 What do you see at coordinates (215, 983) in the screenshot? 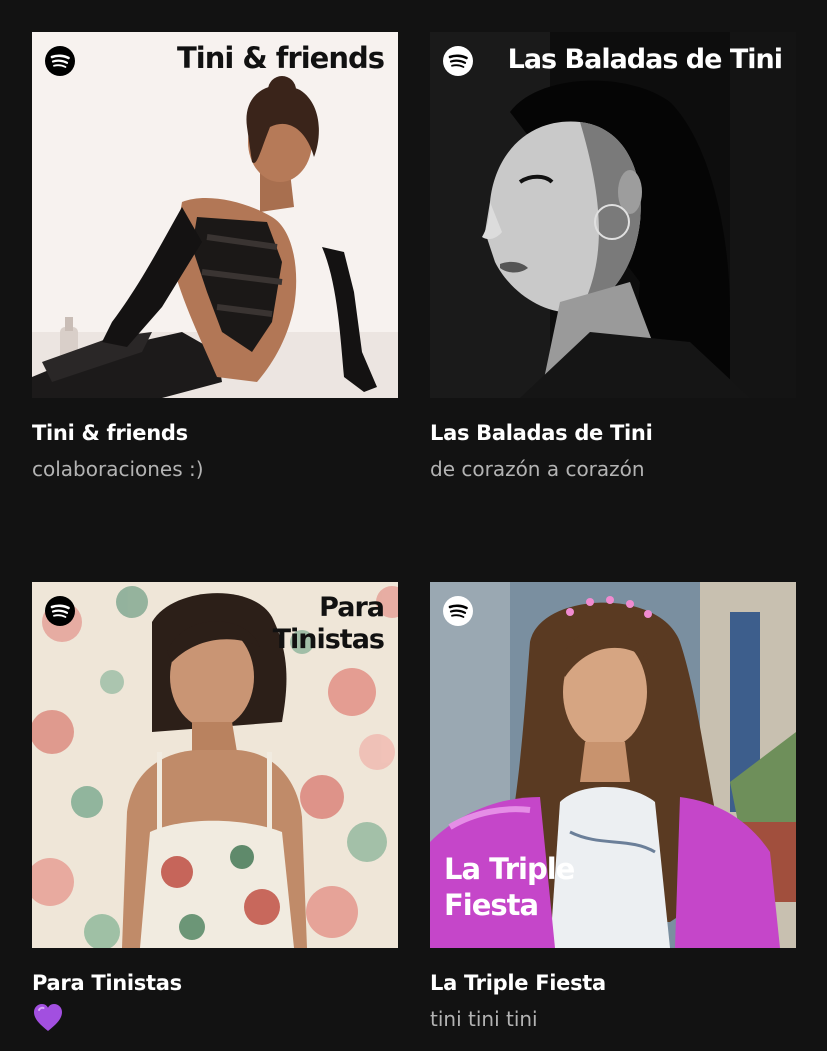
I see `playlist-title: Para Tinistas` at bounding box center [215, 983].